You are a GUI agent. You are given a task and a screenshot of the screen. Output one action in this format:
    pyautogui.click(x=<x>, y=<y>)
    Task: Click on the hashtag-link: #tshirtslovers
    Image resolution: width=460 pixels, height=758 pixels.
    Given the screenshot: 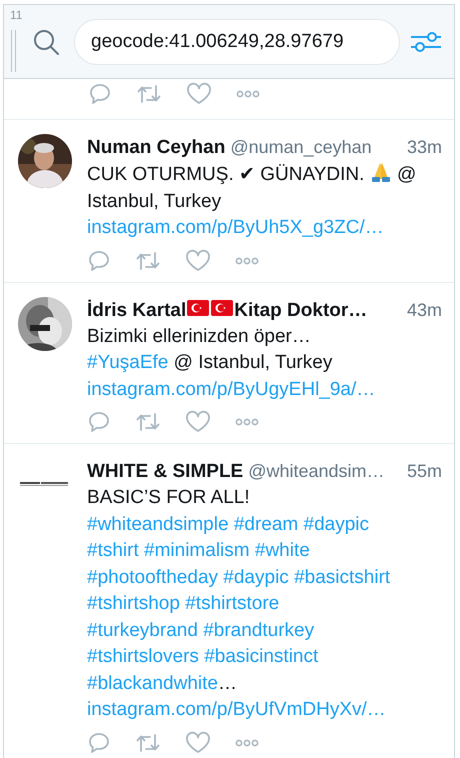 What is the action you would take?
    pyautogui.click(x=143, y=656)
    